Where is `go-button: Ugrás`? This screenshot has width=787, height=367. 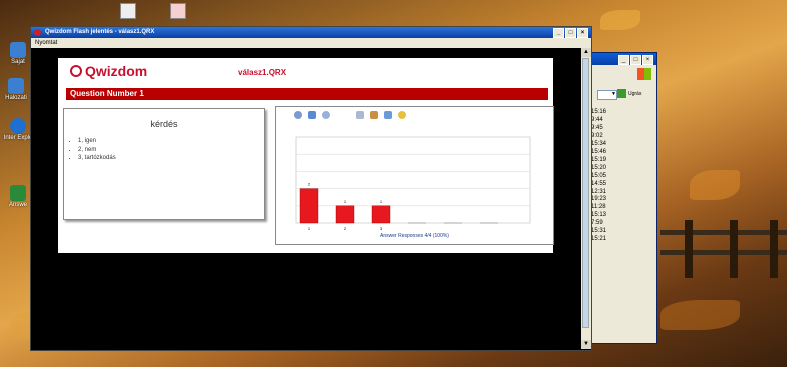
go-button: Ugrás is located at coordinates (629, 93).